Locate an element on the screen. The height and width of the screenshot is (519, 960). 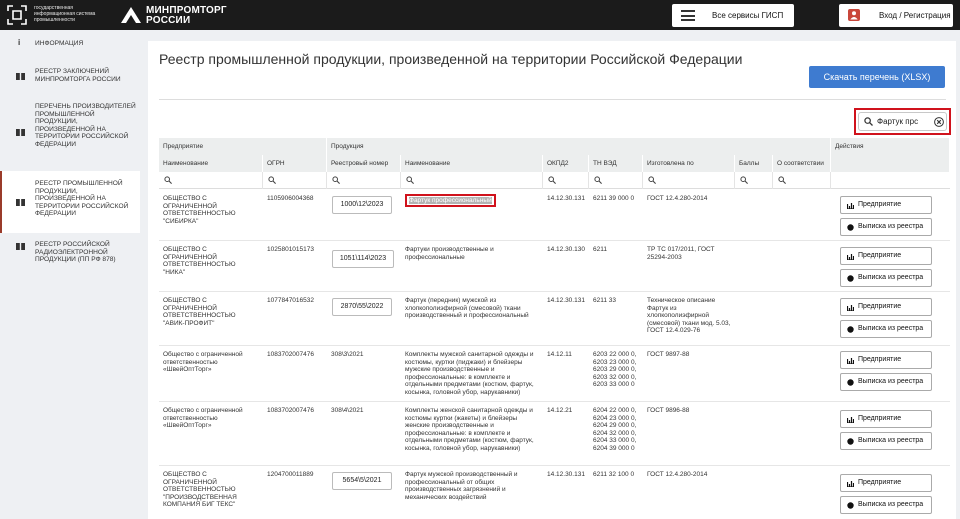
all-services-label: Все сервисы ГИСП is located at coordinates (748, 15).